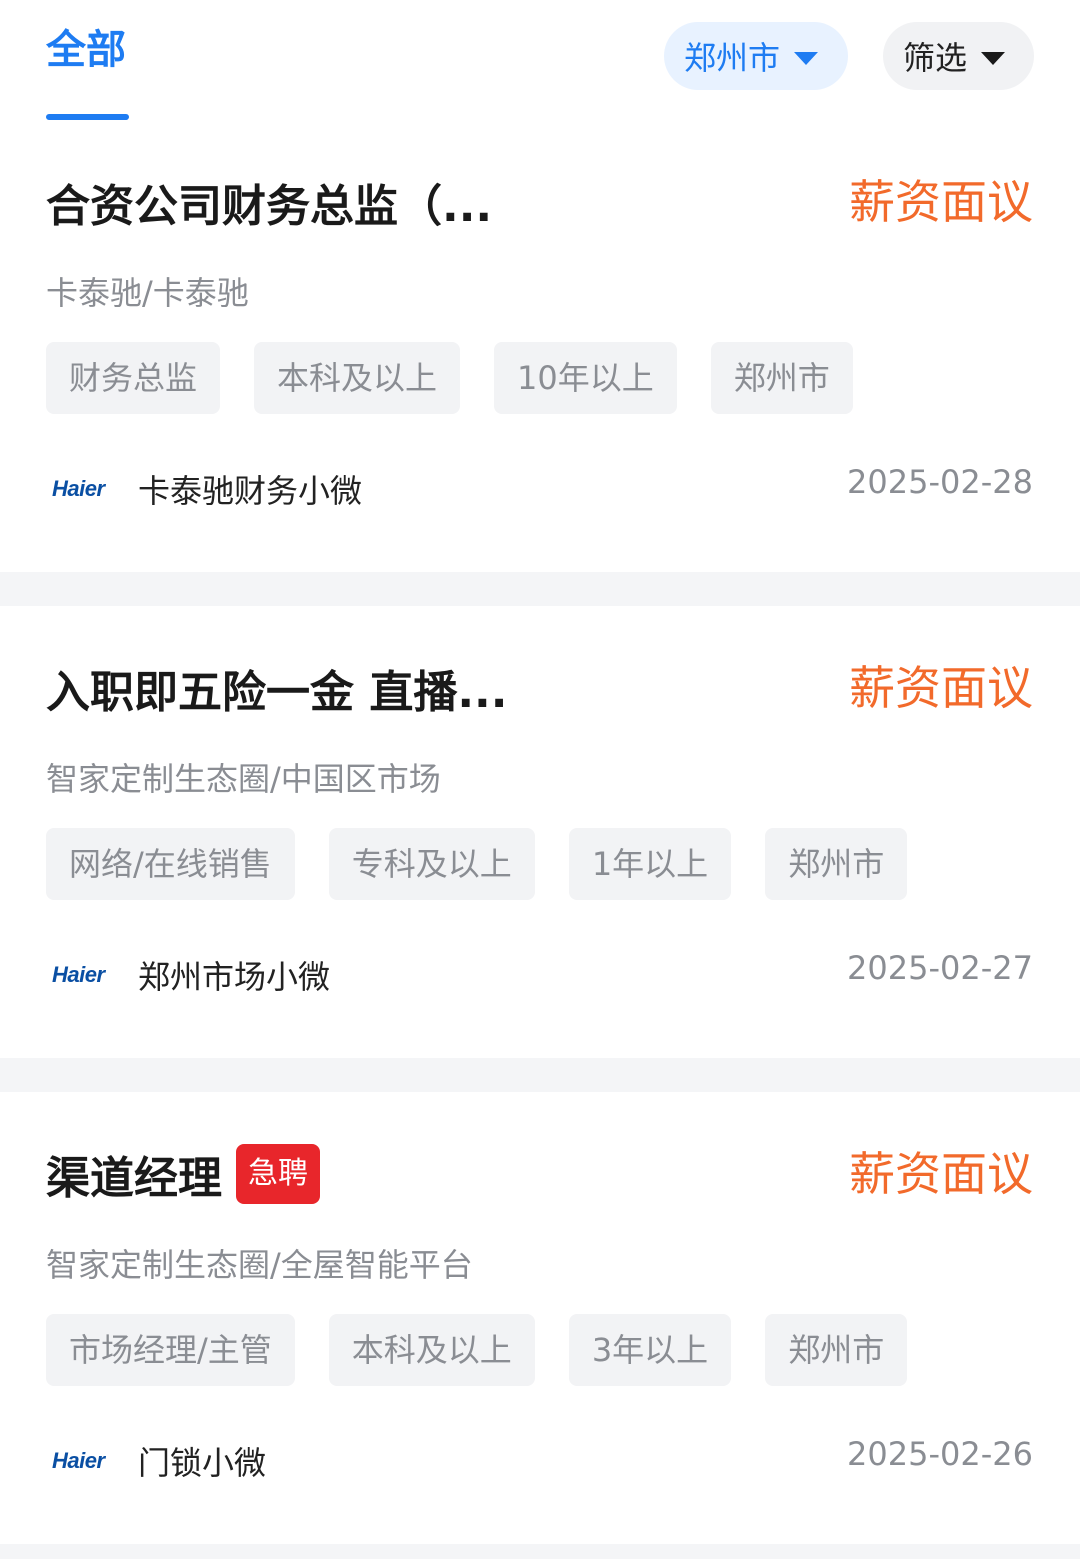  I want to click on job-tag: 1年以上, so click(650, 864).